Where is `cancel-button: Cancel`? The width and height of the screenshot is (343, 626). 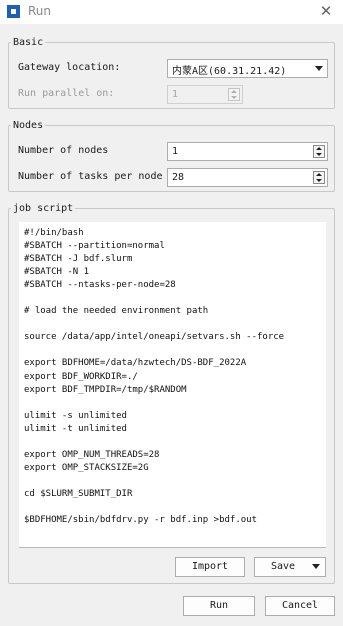 cancel-button: Cancel is located at coordinates (300, 606).